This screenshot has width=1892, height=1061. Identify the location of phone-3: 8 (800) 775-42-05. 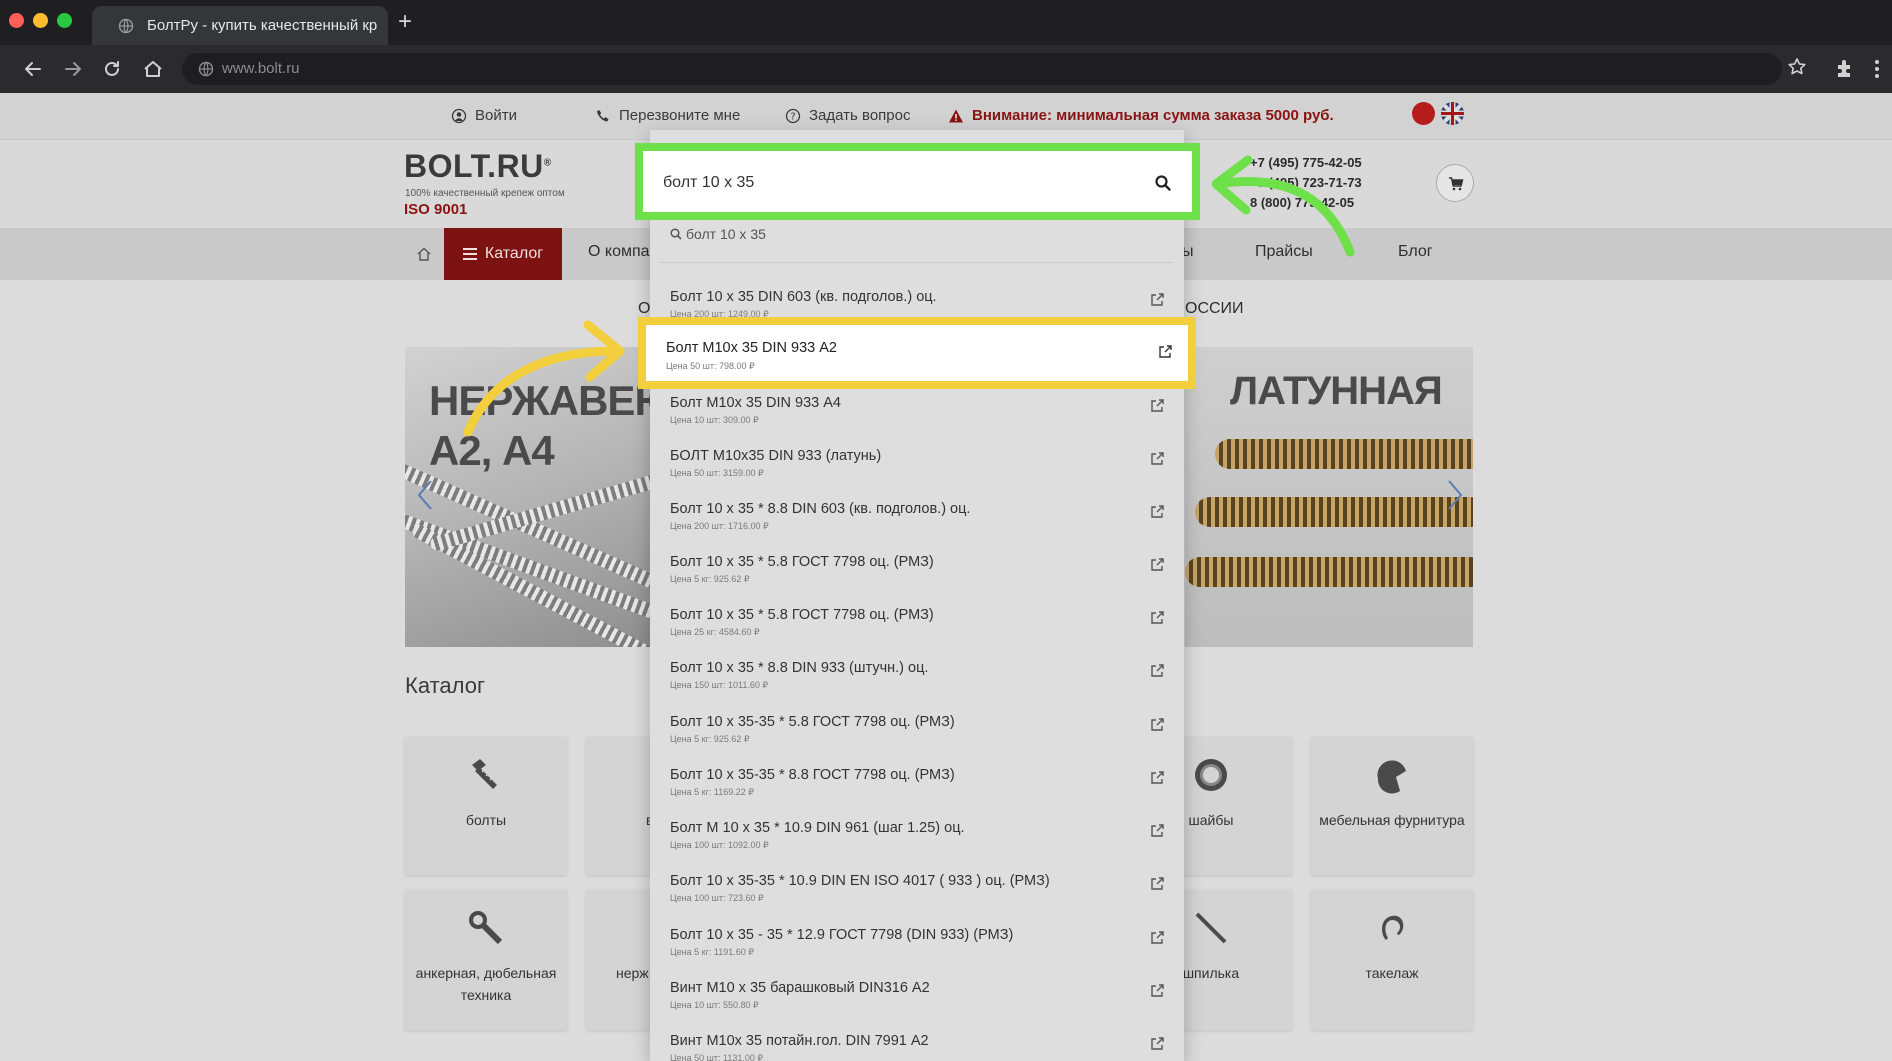
(1302, 202).